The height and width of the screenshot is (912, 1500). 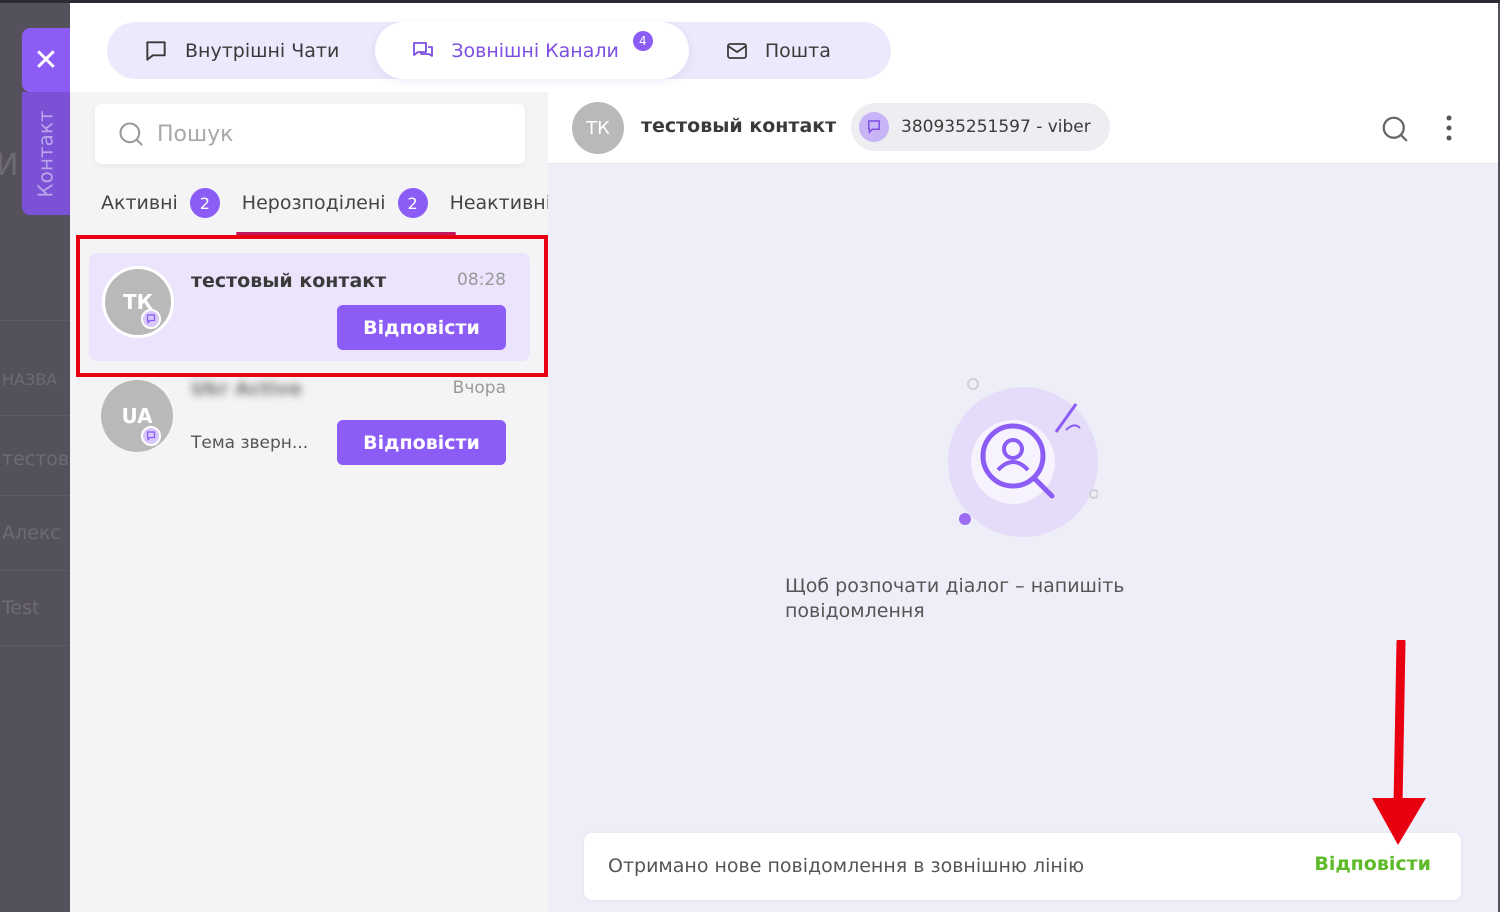 I want to click on channel-label: 380935251597 - viber, so click(x=996, y=127).